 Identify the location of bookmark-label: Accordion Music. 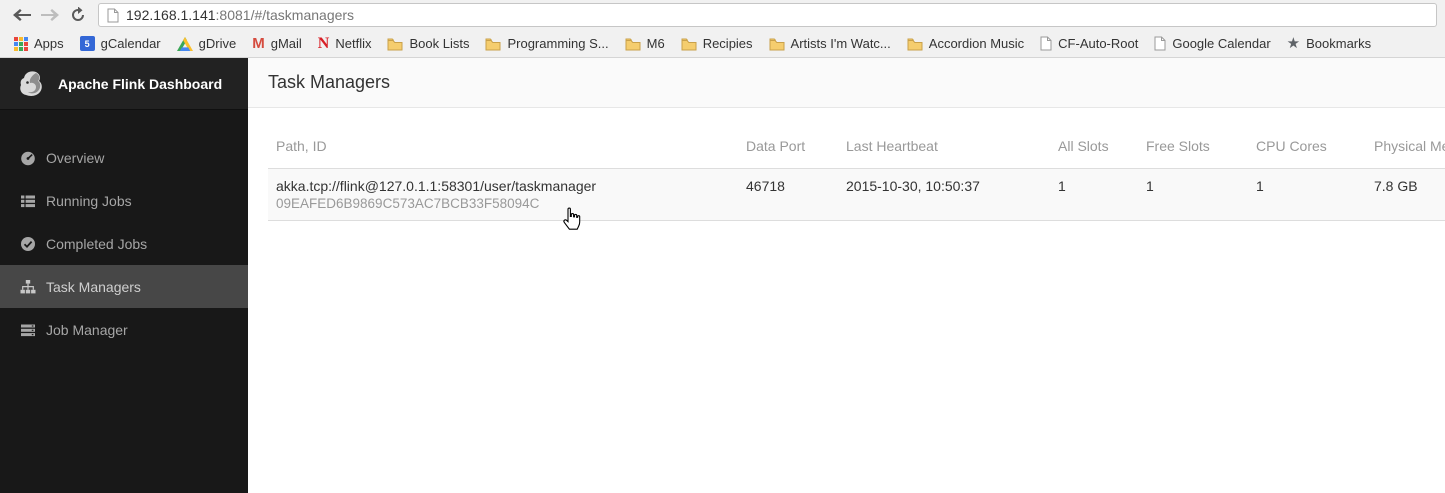
(976, 43).